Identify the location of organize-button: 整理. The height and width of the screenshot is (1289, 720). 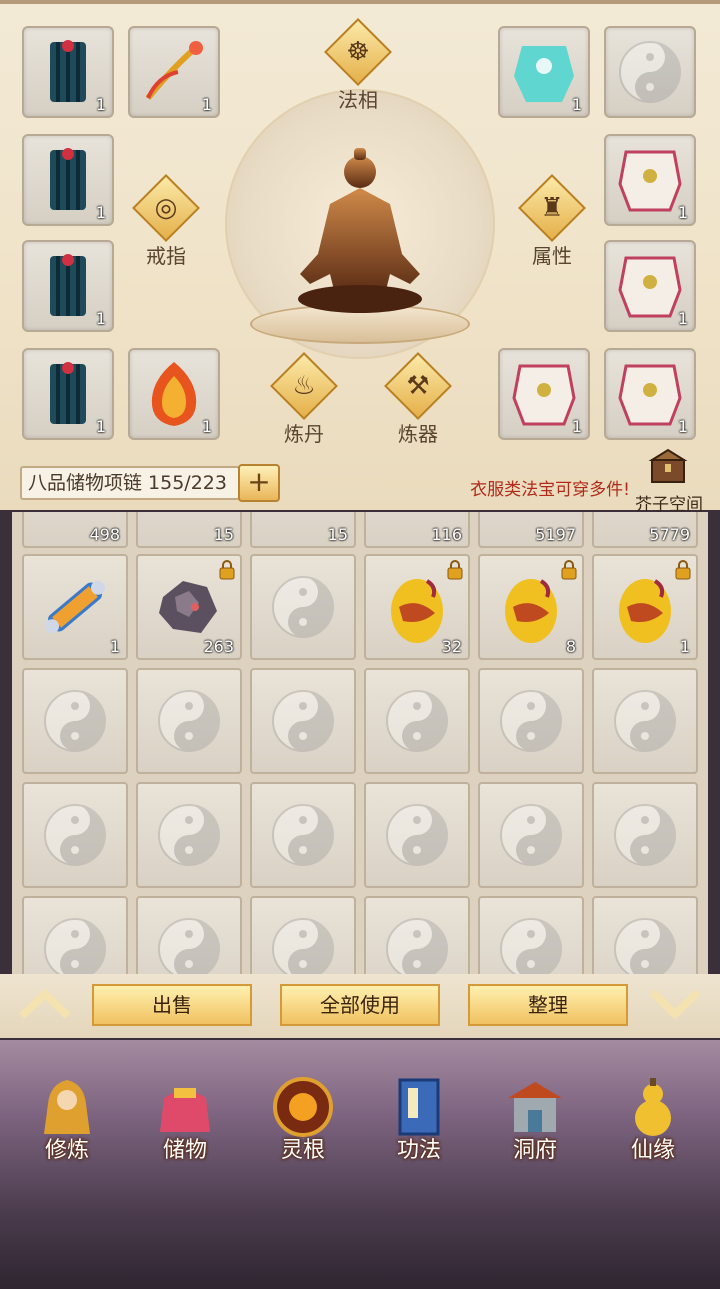
(548, 1005).